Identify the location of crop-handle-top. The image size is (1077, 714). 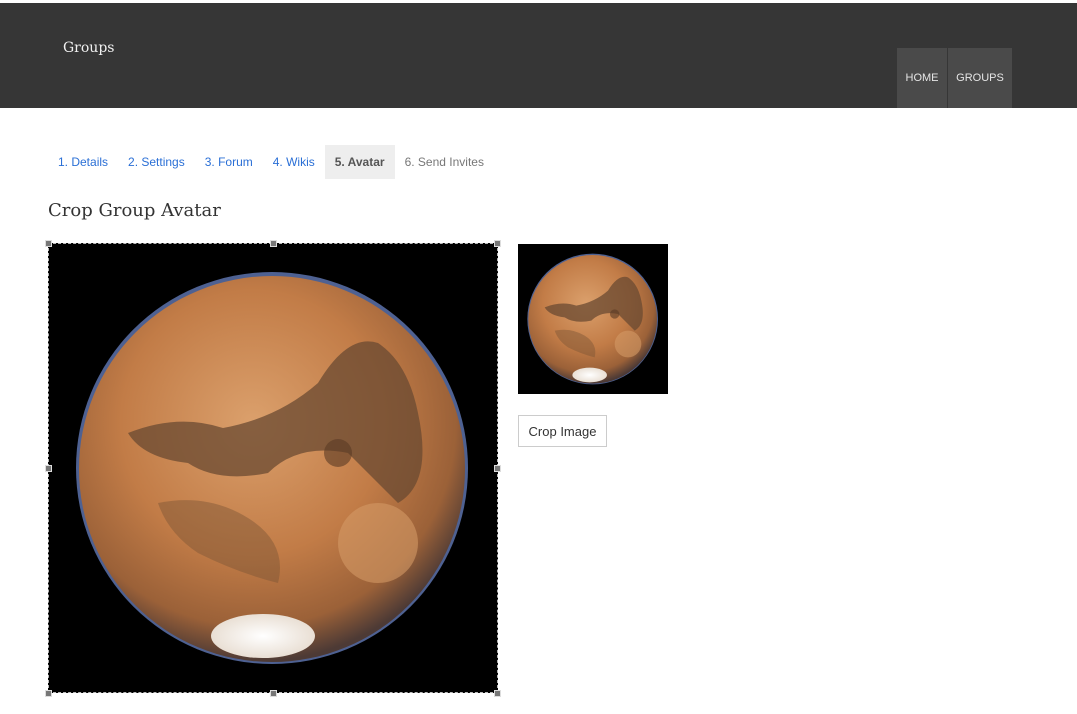
(273, 243).